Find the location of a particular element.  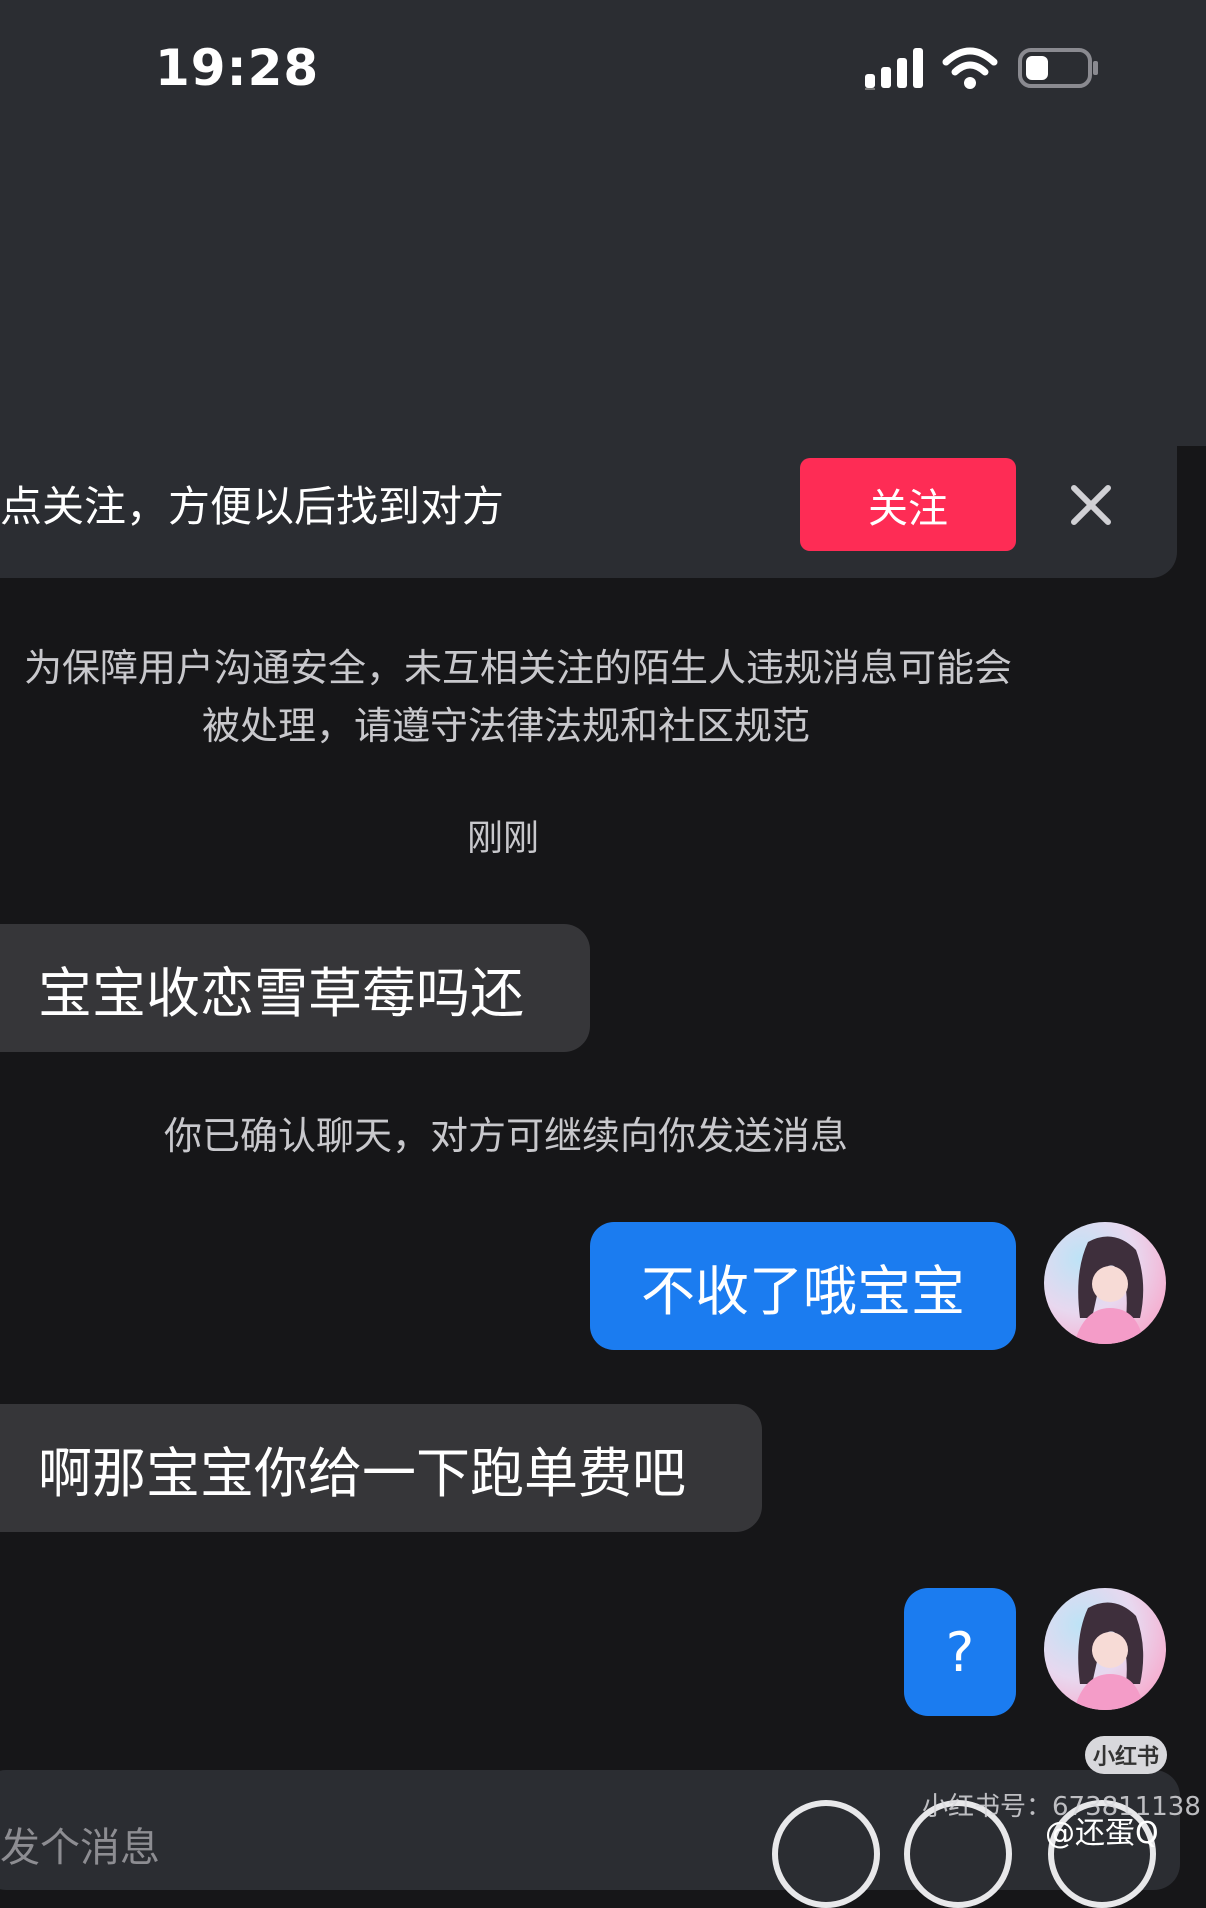

incoming-message-bubble: 宝宝收恋雪草莓吗还 is located at coordinates (295, 988).